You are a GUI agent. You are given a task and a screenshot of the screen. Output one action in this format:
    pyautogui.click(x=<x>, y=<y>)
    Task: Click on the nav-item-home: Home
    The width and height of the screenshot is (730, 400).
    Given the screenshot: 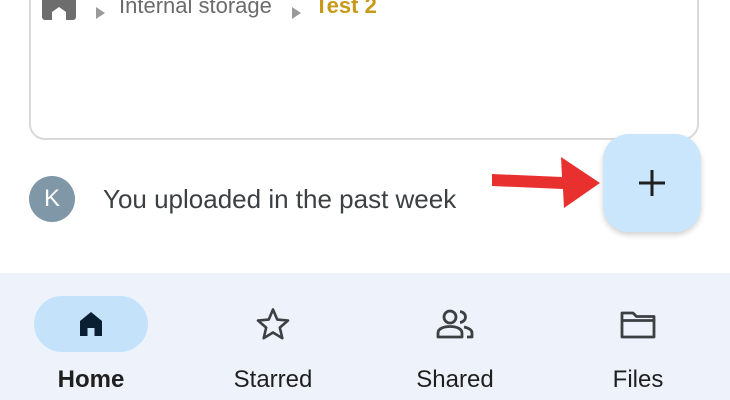 What is the action you would take?
    pyautogui.click(x=91, y=336)
    